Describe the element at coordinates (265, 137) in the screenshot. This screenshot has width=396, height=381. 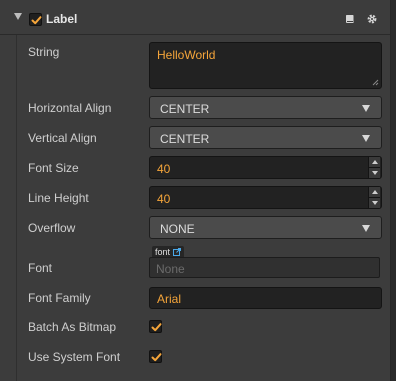
I see `vertical-align-select: CENTER` at that location.